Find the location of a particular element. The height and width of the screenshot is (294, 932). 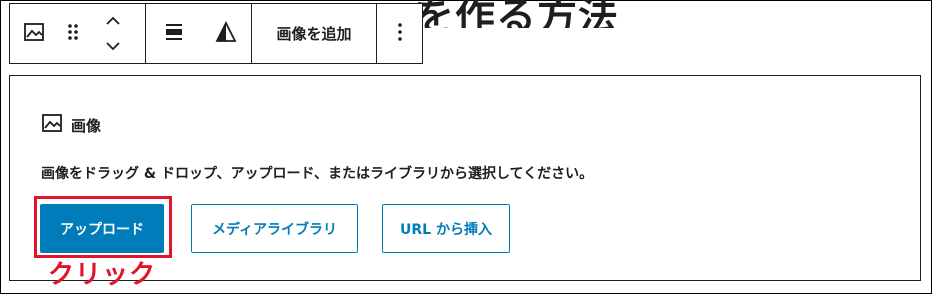

duotone-icon is located at coordinates (226, 33).